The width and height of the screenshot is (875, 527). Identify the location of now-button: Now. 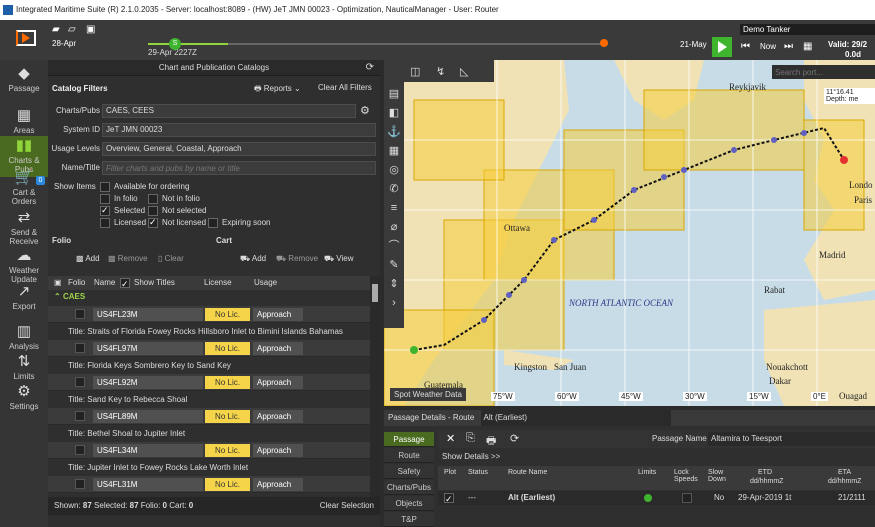
(768, 46).